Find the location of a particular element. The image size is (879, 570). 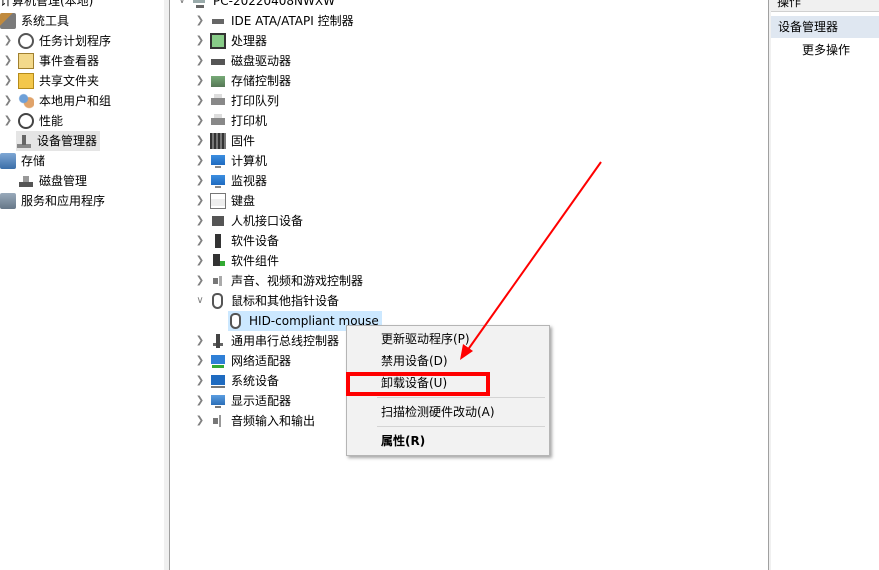

tree-label: 计算机 is located at coordinates (249, 161).